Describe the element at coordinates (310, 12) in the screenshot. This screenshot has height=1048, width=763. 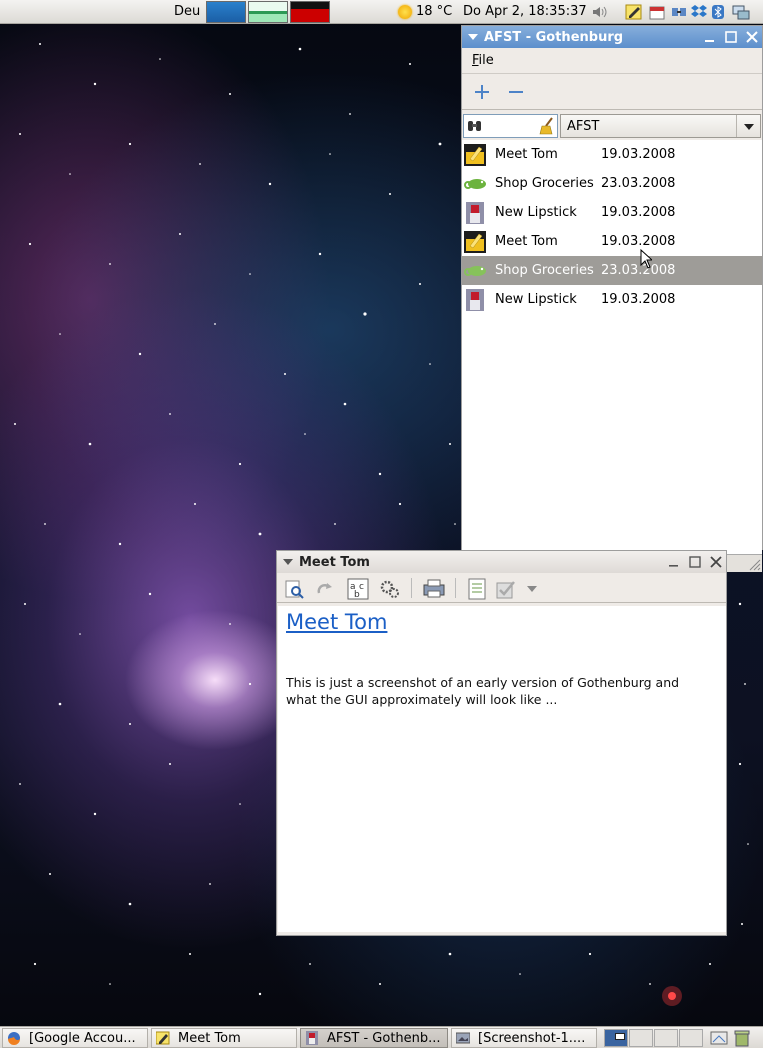
I see `network-monitor-graph` at that location.